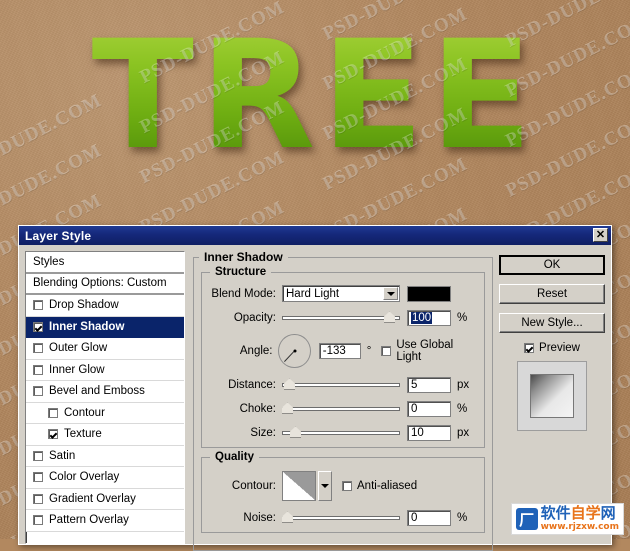 The width and height of the screenshot is (630, 551). I want to click on styles-list-item-label: Contour, so click(84, 412).